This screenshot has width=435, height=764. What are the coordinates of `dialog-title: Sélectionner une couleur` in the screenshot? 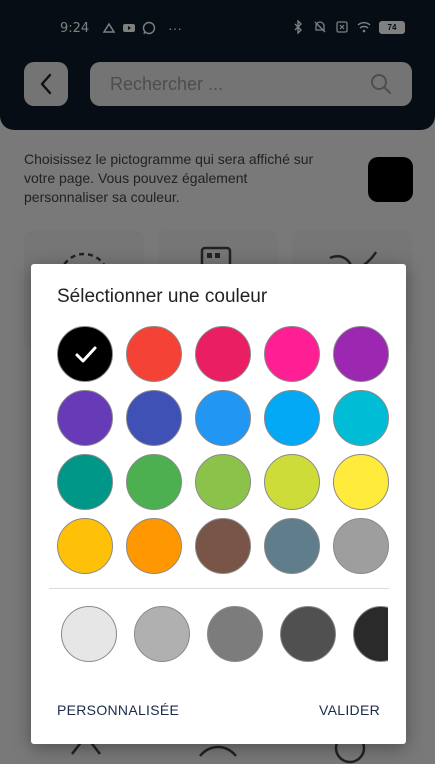 It's located at (162, 296).